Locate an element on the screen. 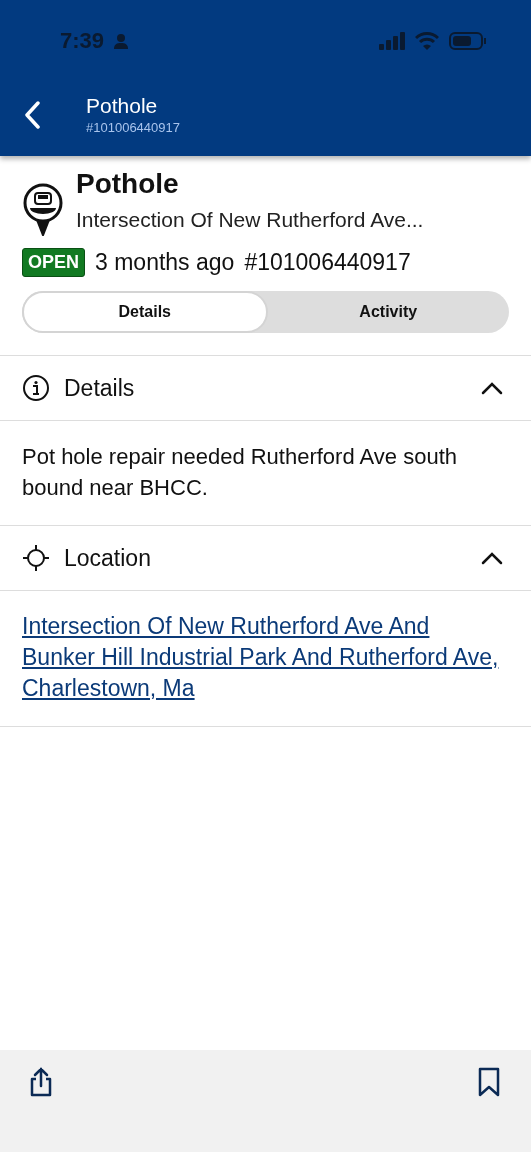 This screenshot has height=1152, width=531. tab: Details is located at coordinates (145, 312).